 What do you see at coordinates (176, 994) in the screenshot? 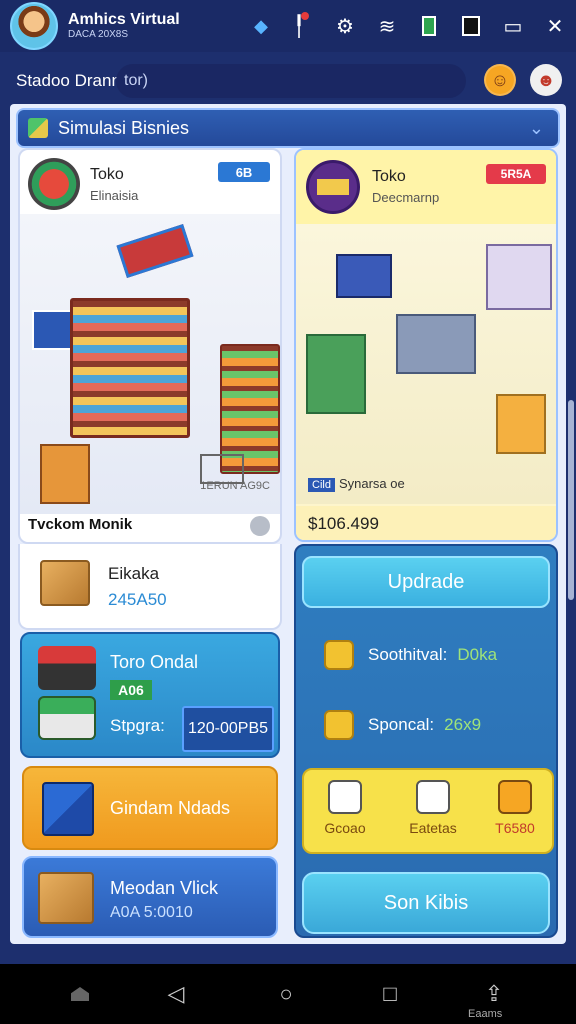
I see `back-icon: ◁` at bounding box center [176, 994].